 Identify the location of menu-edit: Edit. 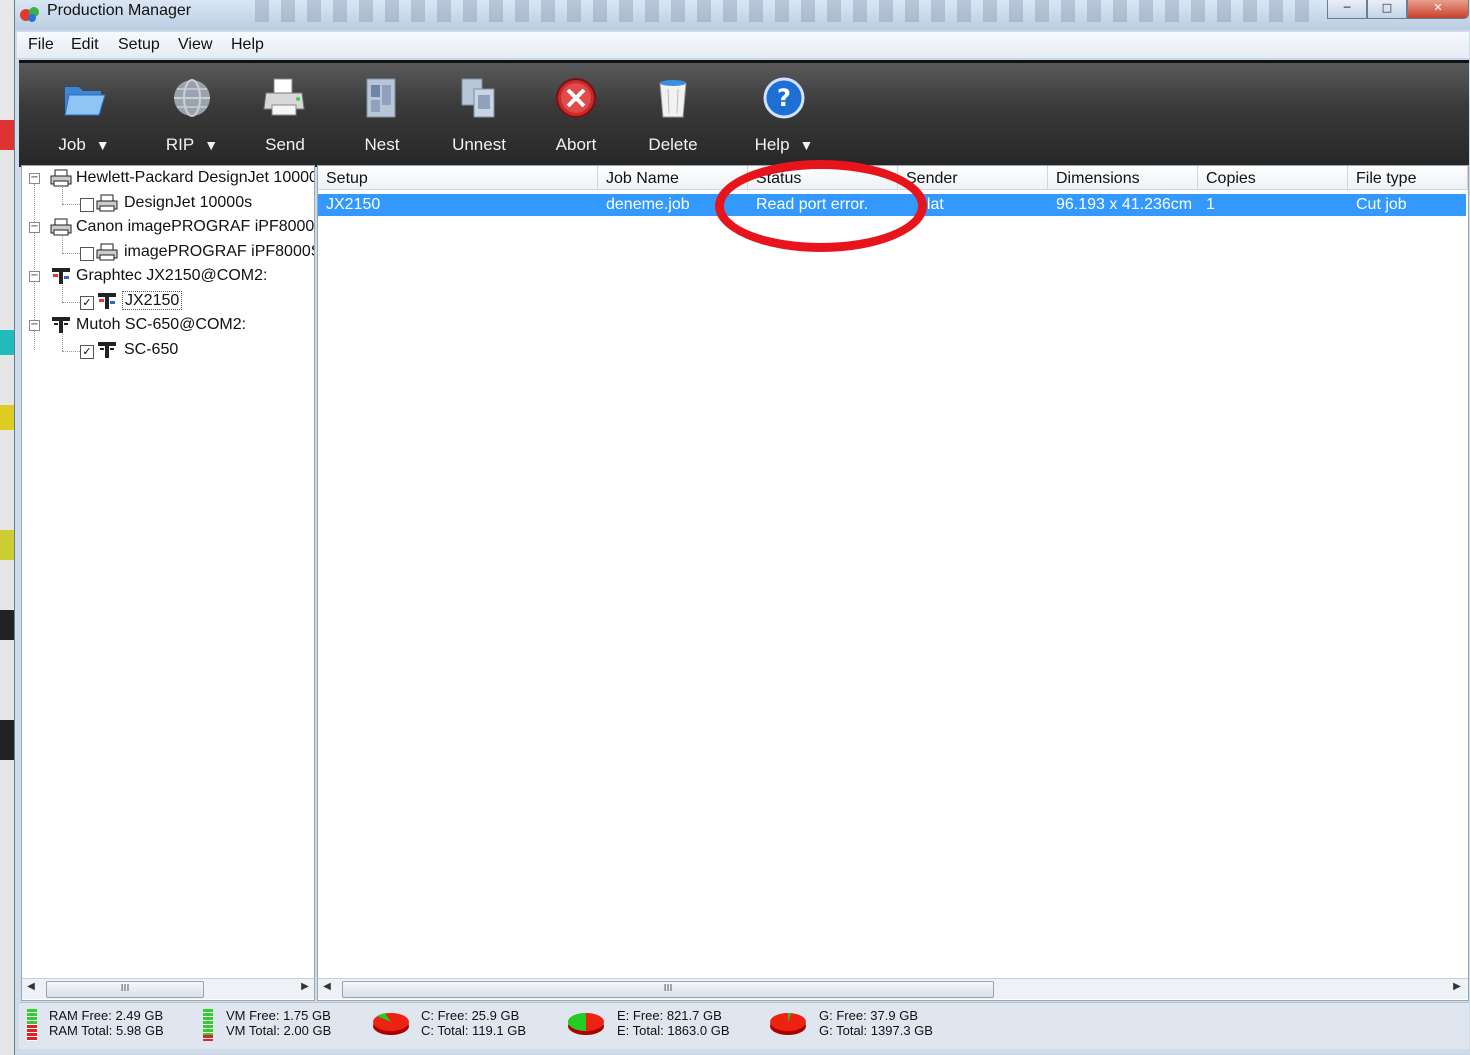
(85, 45).